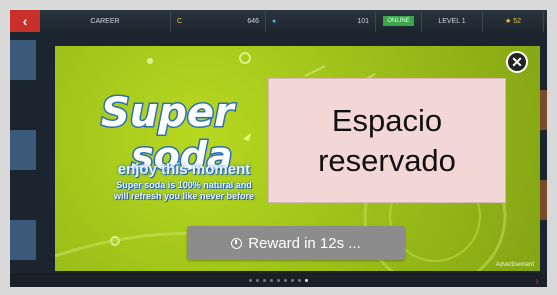  What do you see at coordinates (180, 21) in the screenshot?
I see `coin-icon: C` at bounding box center [180, 21].